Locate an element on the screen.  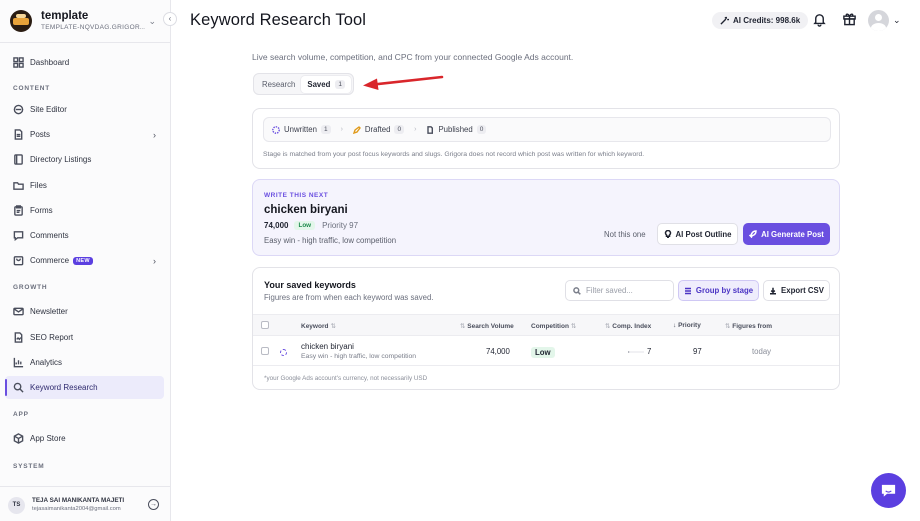
sidebar-item-app-store: App Store is located at coordinates (84, 438).